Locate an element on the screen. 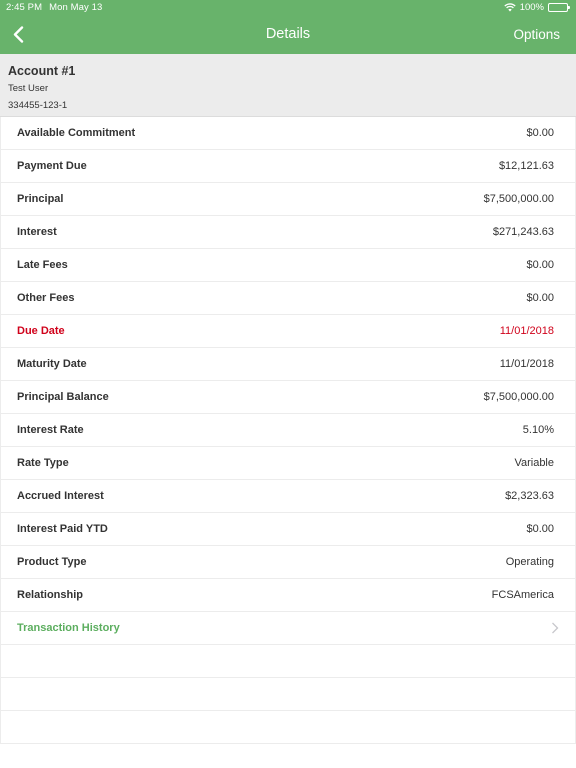 The width and height of the screenshot is (576, 768). account-header: Account #1 Test User 334455-123-1 is located at coordinates (288, 85).